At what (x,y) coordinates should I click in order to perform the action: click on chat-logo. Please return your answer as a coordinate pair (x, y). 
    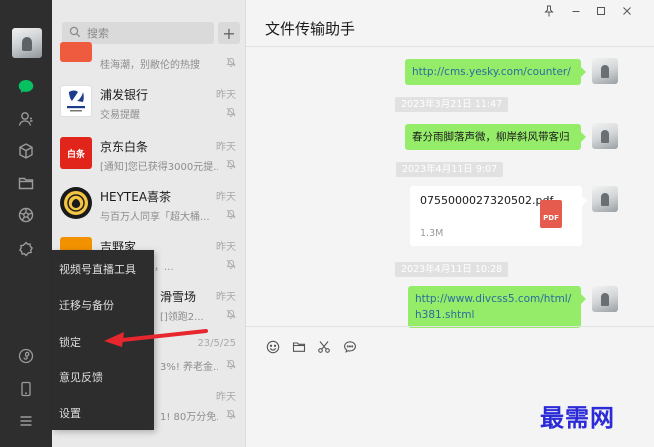
    Looking at the image, I should click on (76, 52).